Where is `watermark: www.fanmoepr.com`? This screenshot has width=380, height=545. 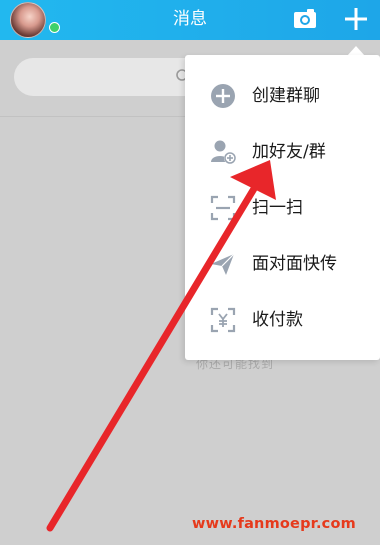 watermark: www.fanmoepr.com is located at coordinates (274, 524).